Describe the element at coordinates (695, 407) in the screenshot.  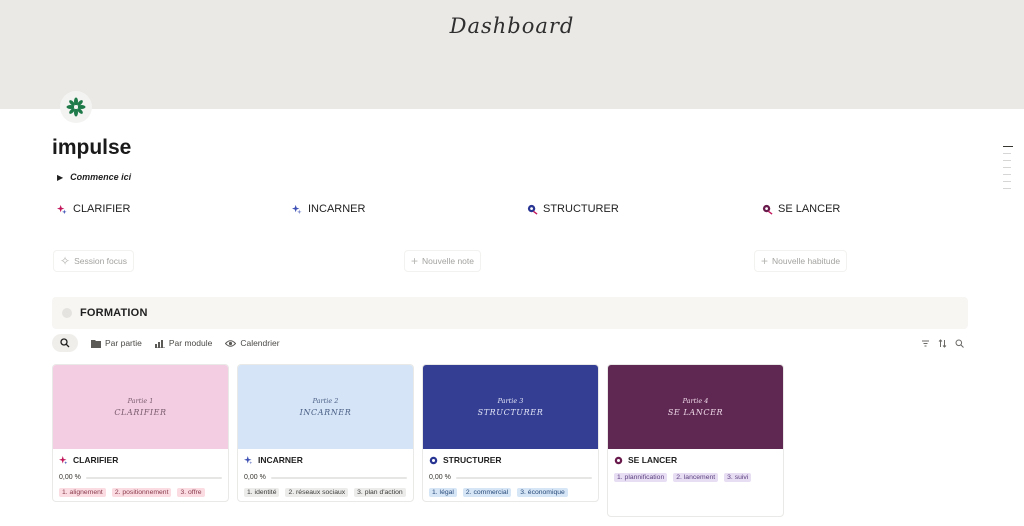
I see `card-cover: Partie 4 SE LANCER` at that location.